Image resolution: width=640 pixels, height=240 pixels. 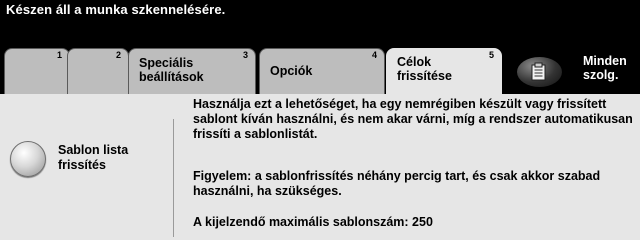 I want to click on tab-number: 3, so click(x=245, y=55).